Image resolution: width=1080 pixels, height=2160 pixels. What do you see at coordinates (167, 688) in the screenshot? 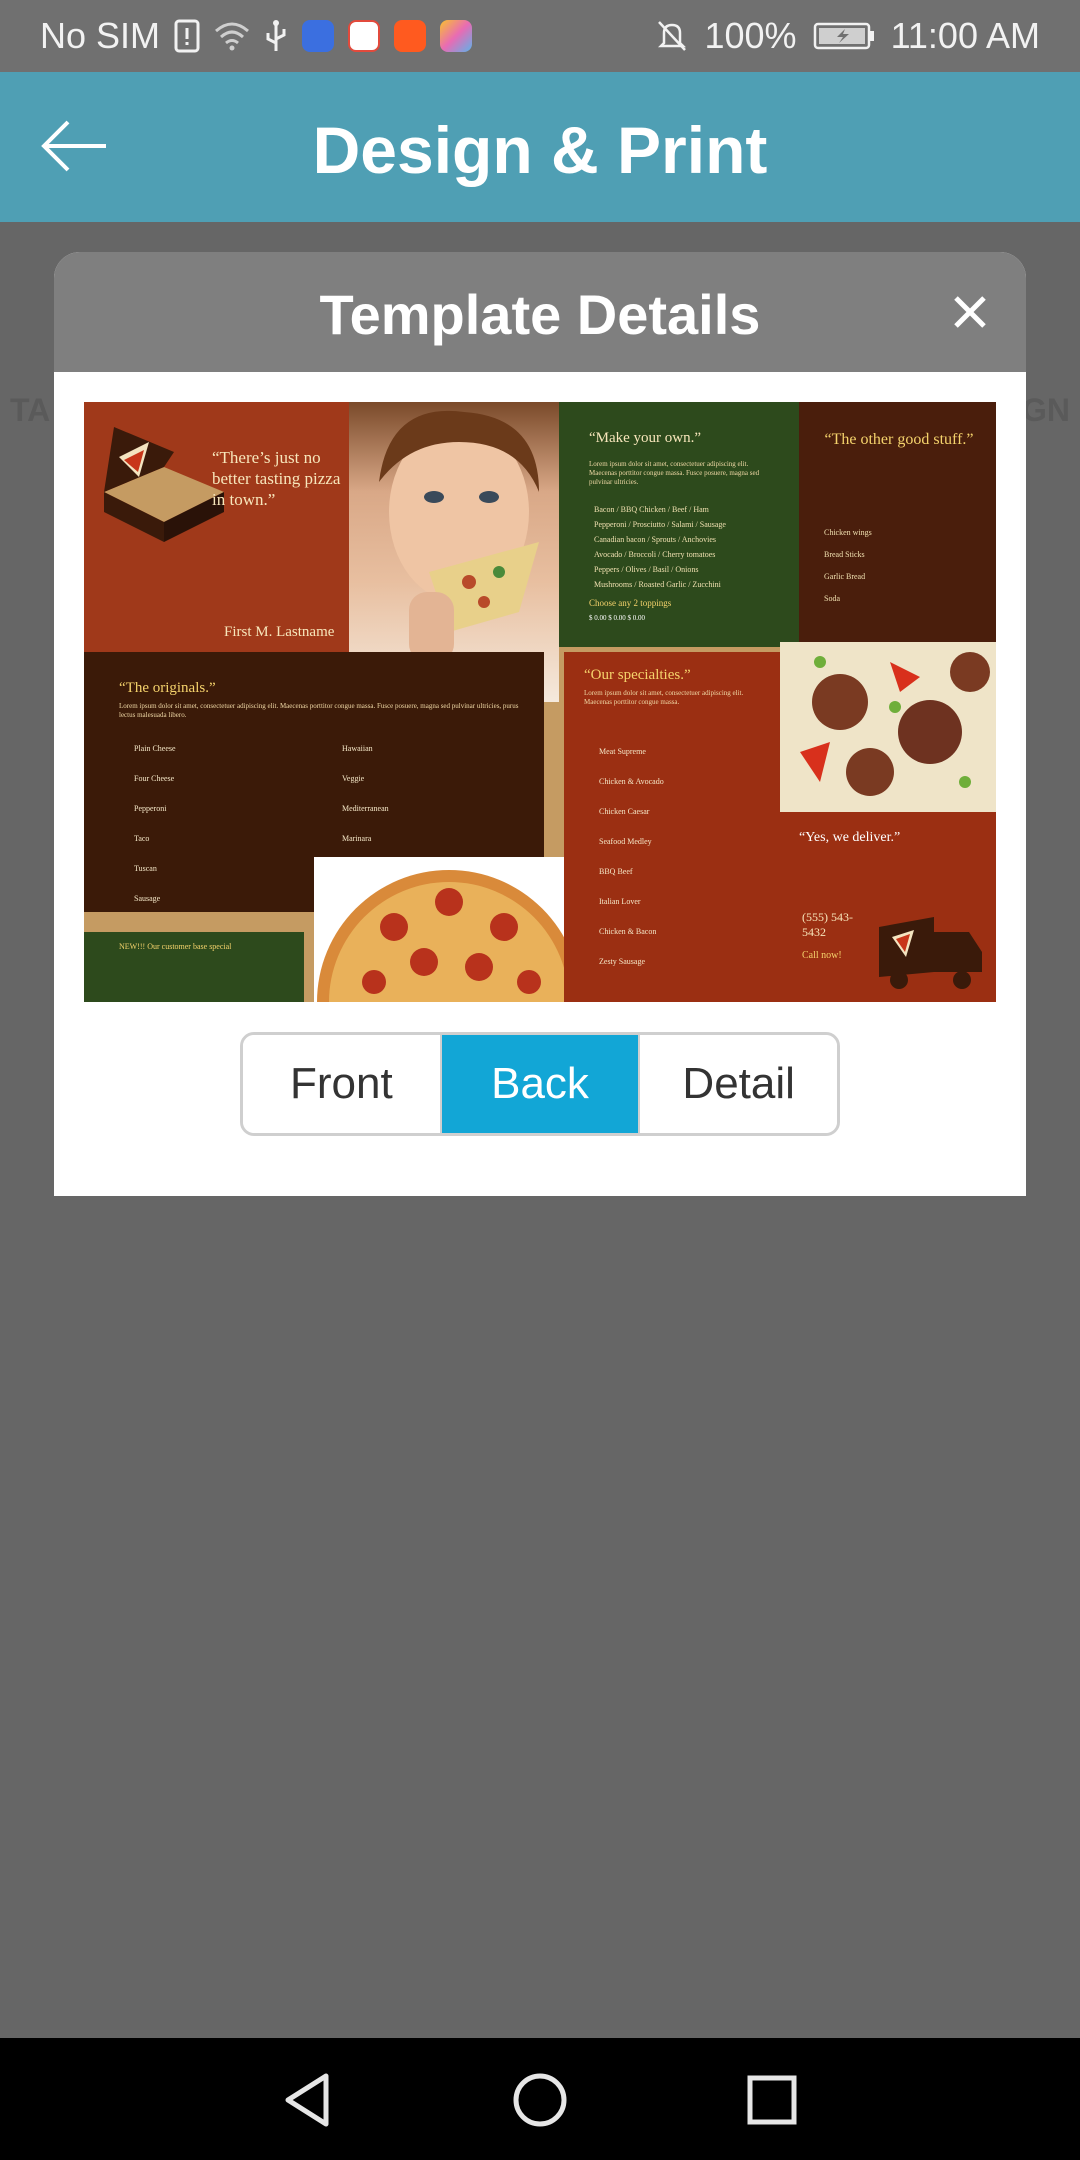
I see `originals-heading: “The originals.”` at bounding box center [167, 688].